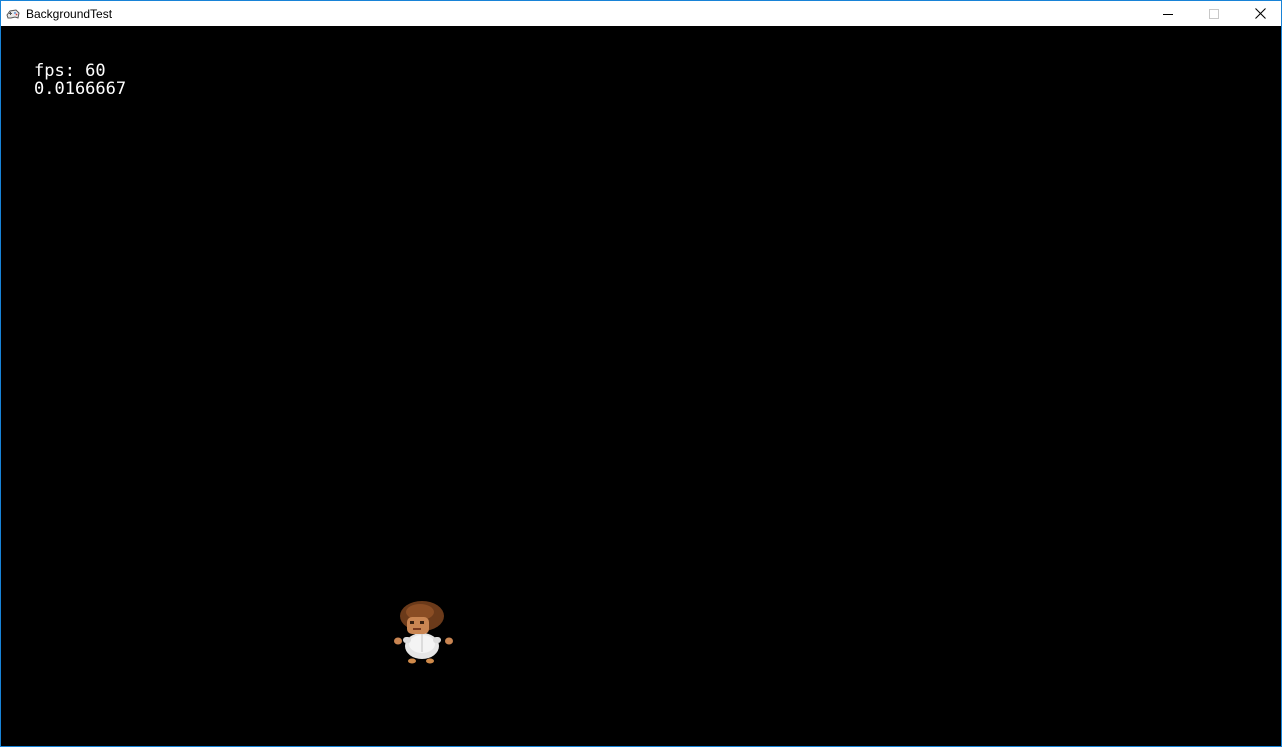 This screenshot has width=1282, height=747. What do you see at coordinates (424, 634) in the screenshot?
I see `curly-haired-character-sprite` at bounding box center [424, 634].